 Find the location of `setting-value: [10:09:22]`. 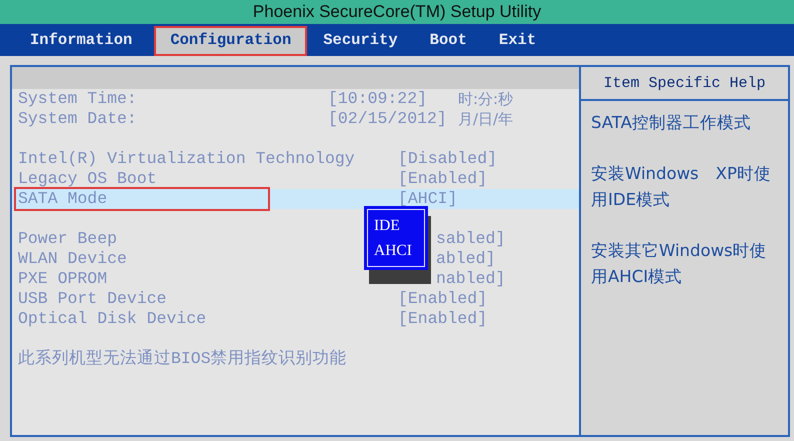

setting-value: [10:09:22] is located at coordinates (378, 99).